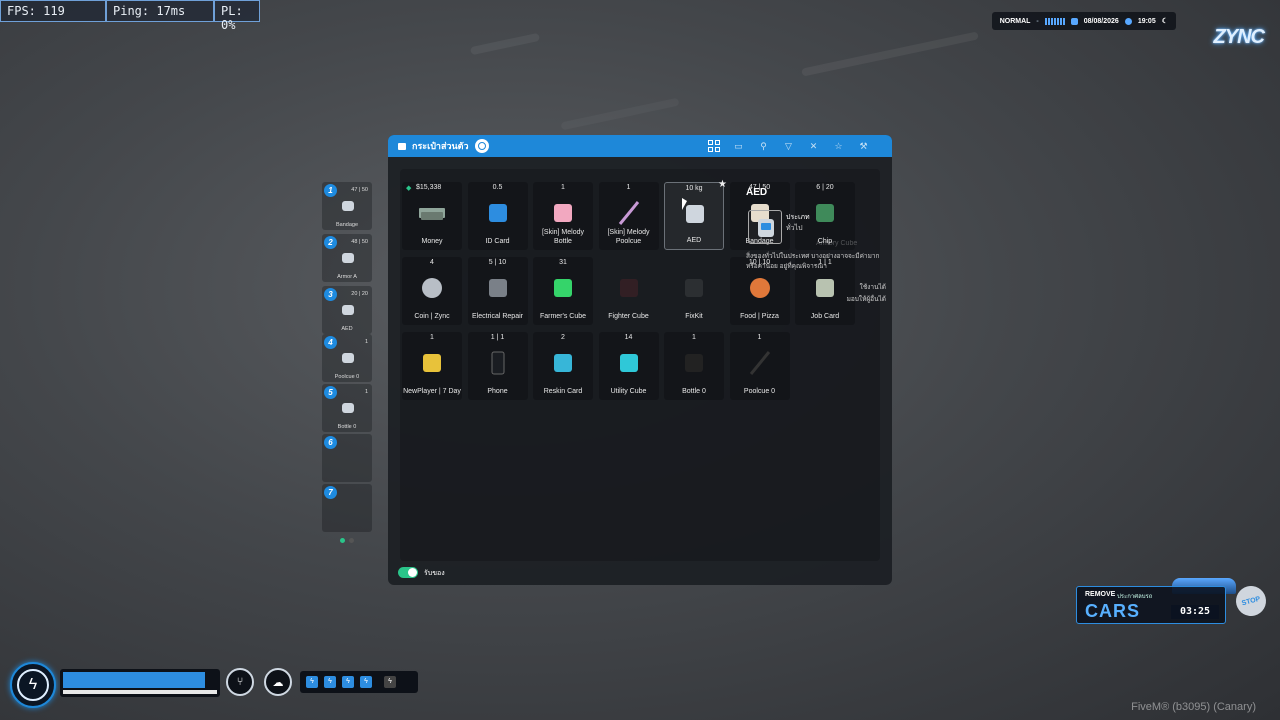 Image resolution: width=1280 pixels, height=720 pixels. I want to click on inventory-item: 1 [Skin] Melody Bottle, so click(563, 216).